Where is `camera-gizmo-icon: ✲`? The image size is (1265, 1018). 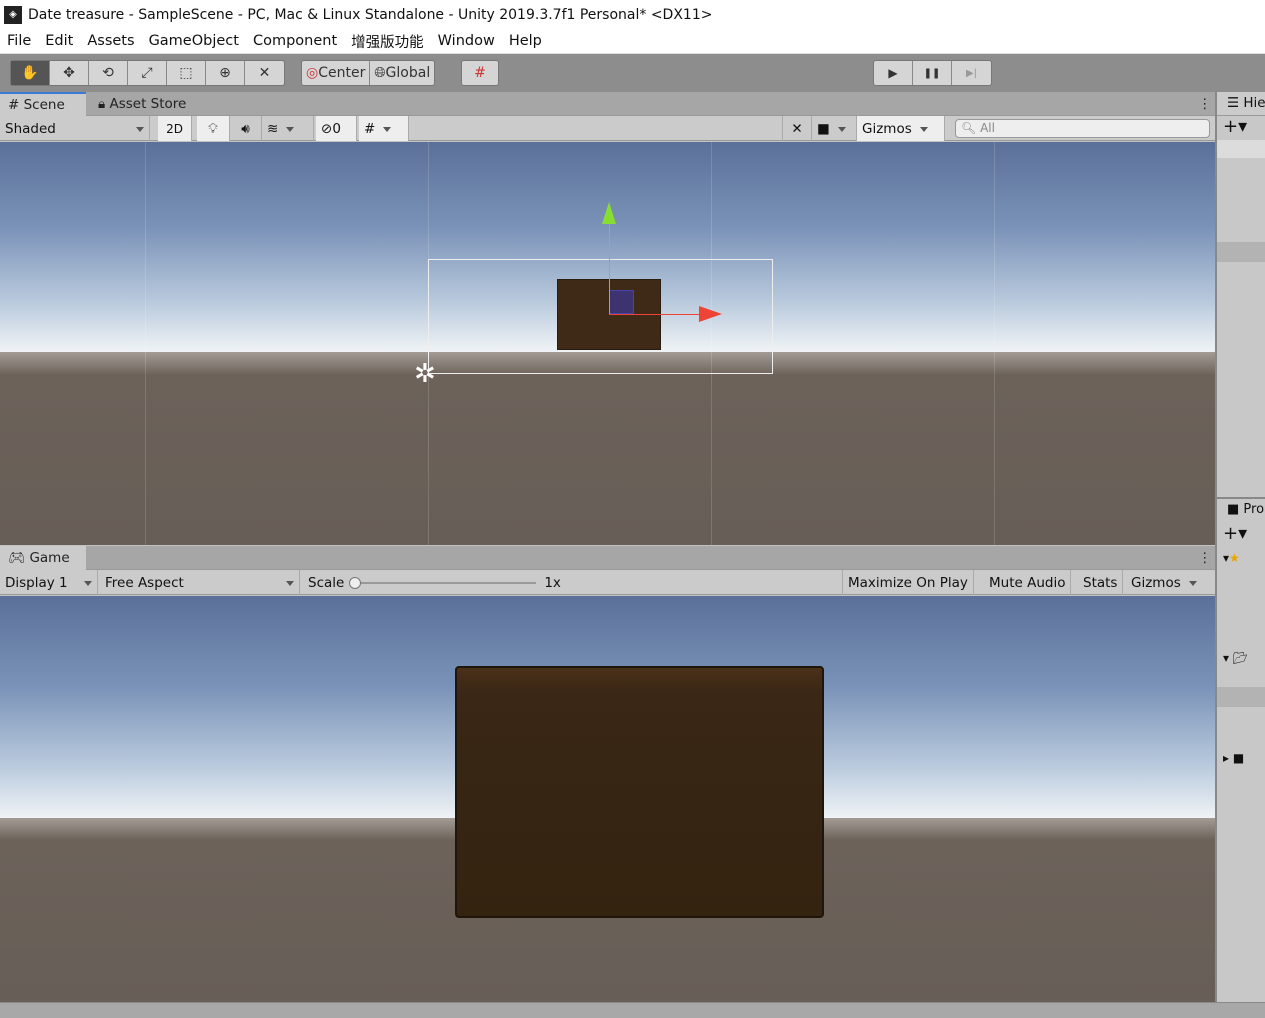
camera-gizmo-icon: ✲ is located at coordinates (425, 374).